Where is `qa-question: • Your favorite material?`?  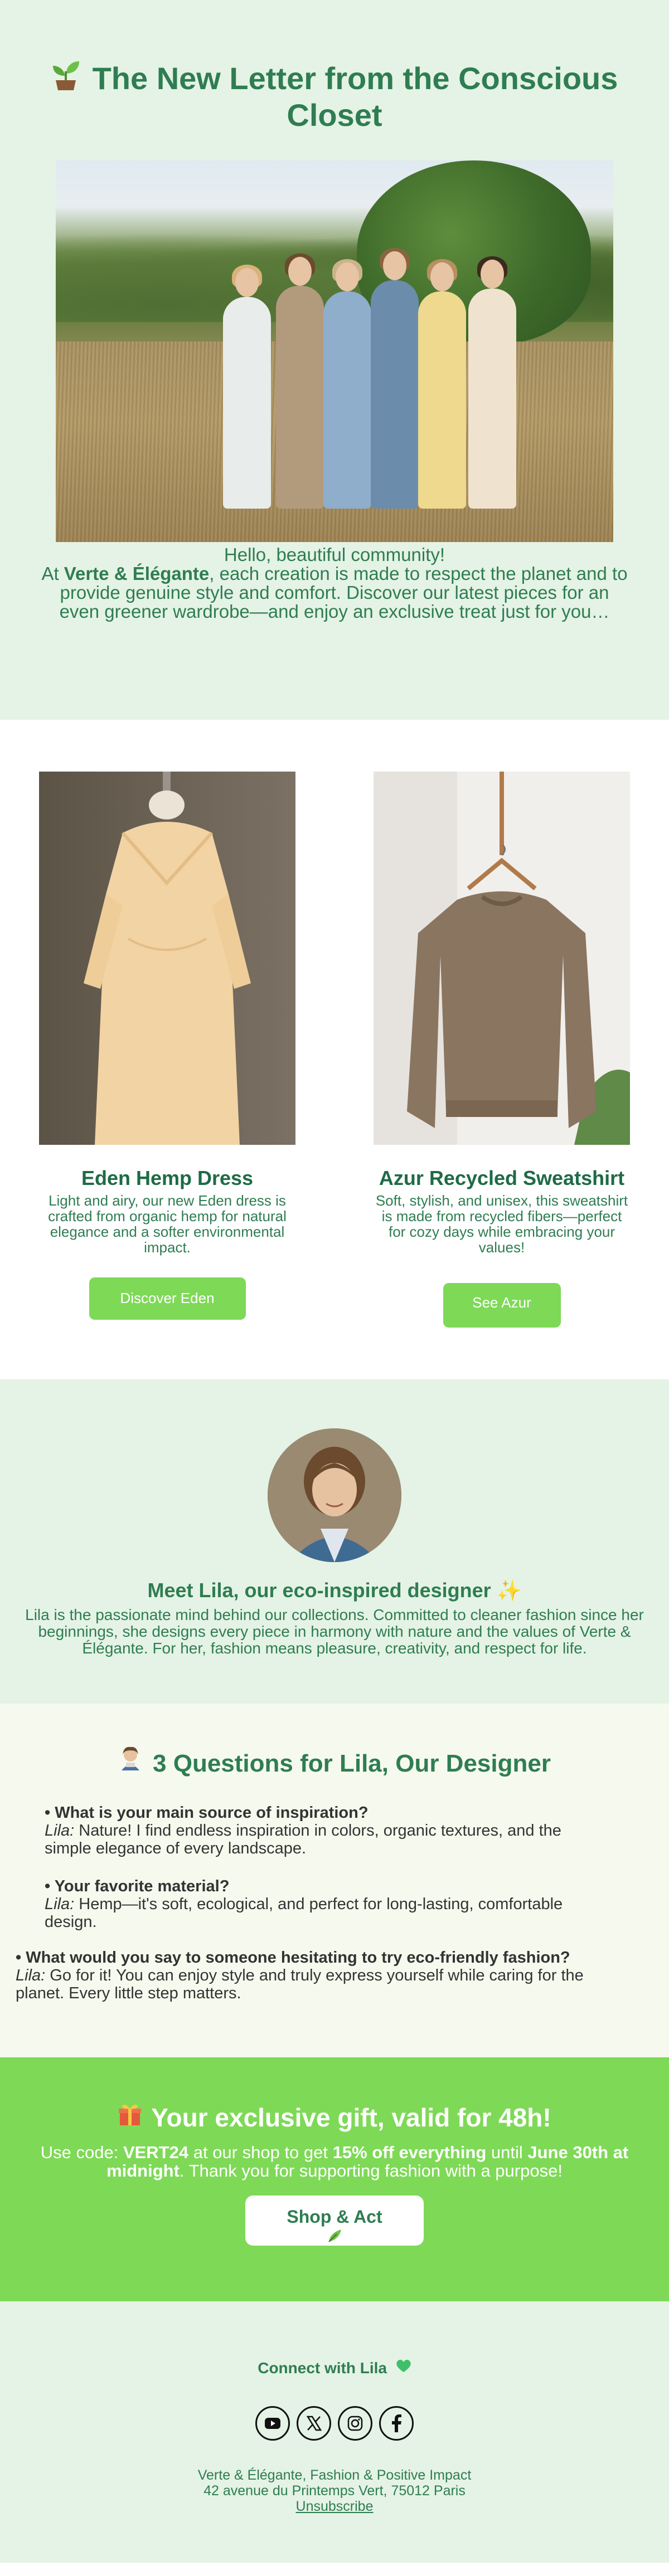 qa-question: • Your favorite material? is located at coordinates (137, 1886).